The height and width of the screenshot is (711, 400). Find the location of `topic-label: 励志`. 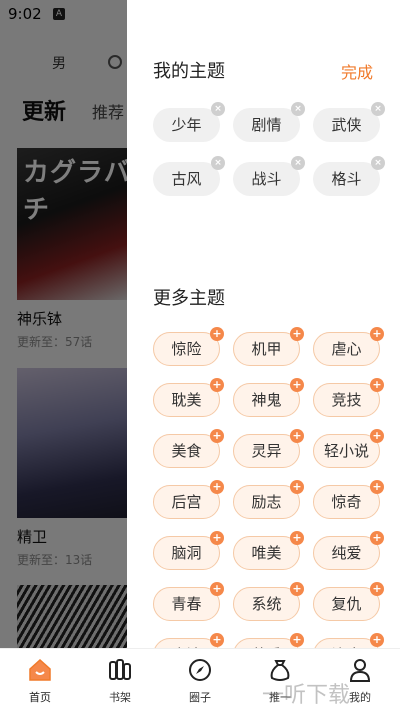

topic-label: 励志 is located at coordinates (266, 502).